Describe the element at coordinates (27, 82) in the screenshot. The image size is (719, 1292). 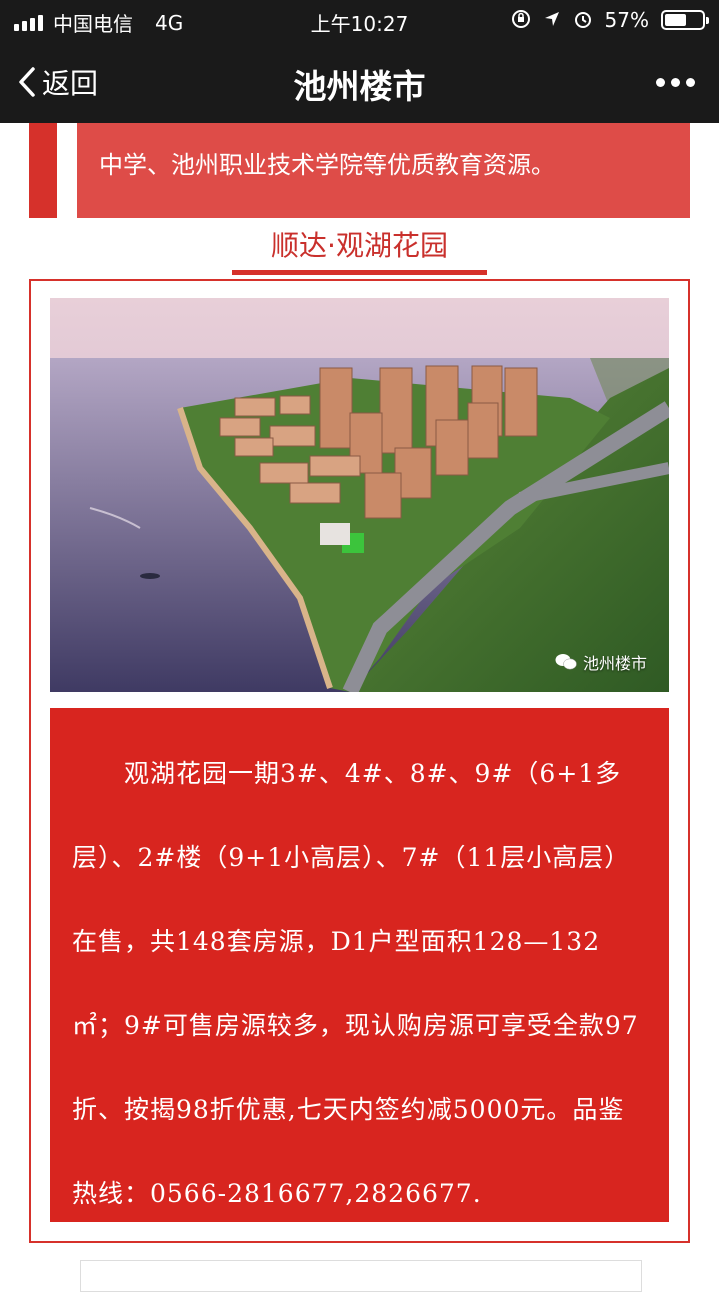
I see `chevron-left-icon` at that location.